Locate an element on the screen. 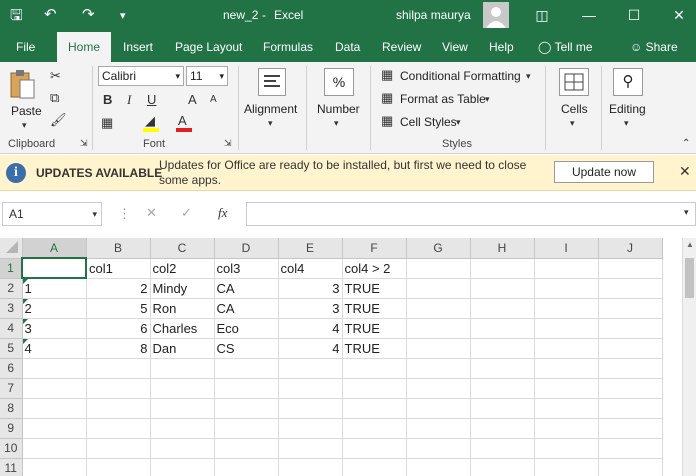 This screenshot has width=696, height=476. row-header-11: 11 is located at coordinates (11, 467).